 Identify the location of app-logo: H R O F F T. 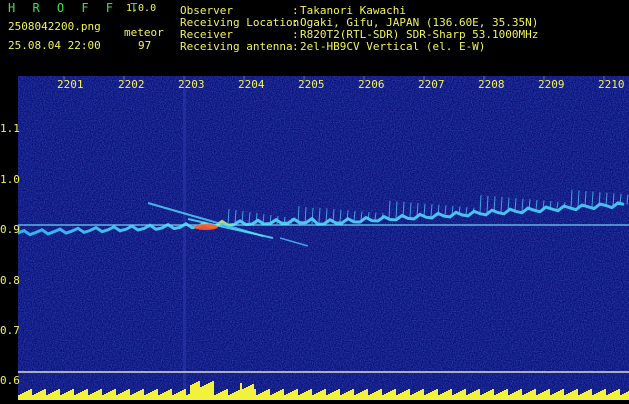
(75, 8).